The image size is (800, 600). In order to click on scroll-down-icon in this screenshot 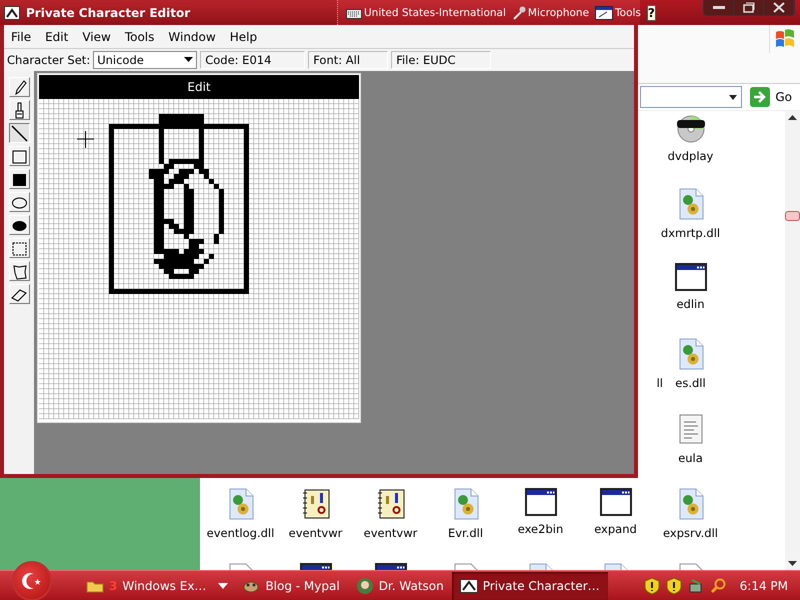, I will do `click(792, 564)`.